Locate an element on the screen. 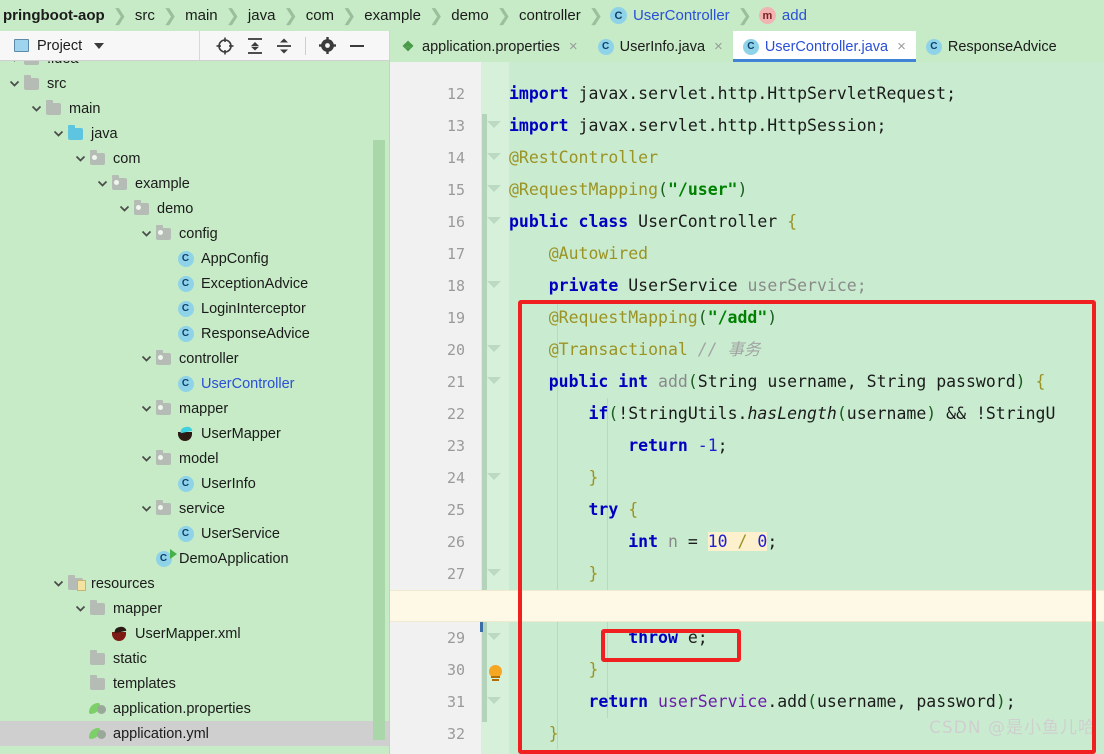 This screenshot has width=1104, height=754. code-token: // 事务 is located at coordinates (724, 349).